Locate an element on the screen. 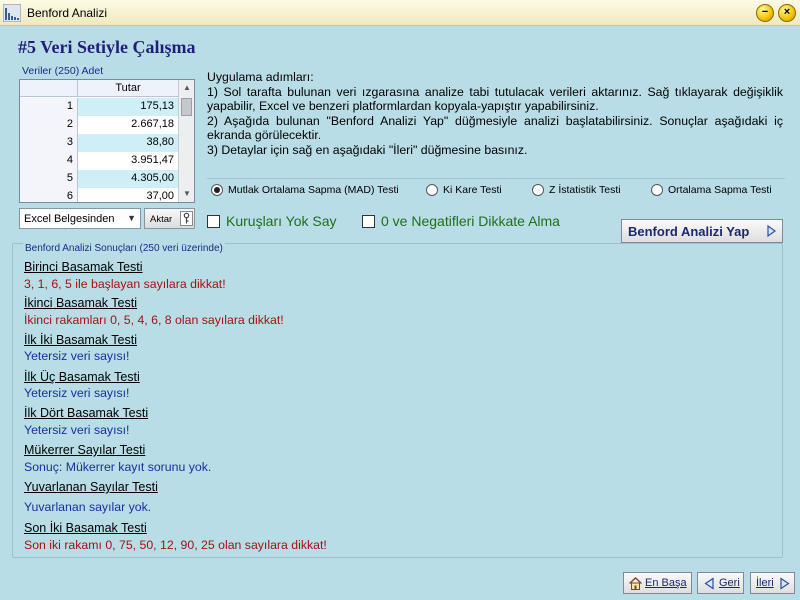 This screenshot has height=600, width=800. next-button-label: İleri is located at coordinates (765, 583).